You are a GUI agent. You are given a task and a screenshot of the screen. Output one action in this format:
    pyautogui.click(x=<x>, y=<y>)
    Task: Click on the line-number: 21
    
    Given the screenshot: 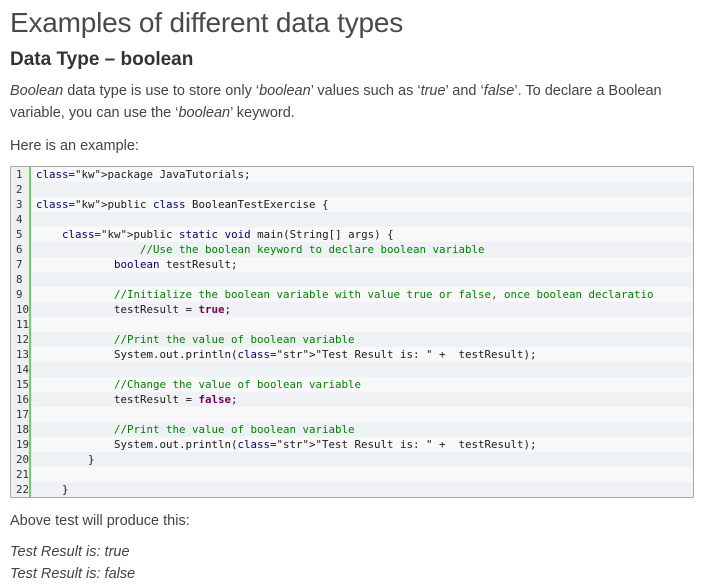 What is the action you would take?
    pyautogui.click(x=21, y=474)
    